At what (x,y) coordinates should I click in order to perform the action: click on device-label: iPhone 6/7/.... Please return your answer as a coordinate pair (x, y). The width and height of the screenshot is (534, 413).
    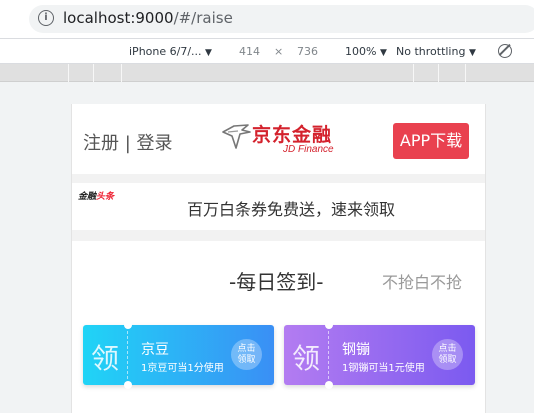
    Looking at the image, I should click on (165, 51).